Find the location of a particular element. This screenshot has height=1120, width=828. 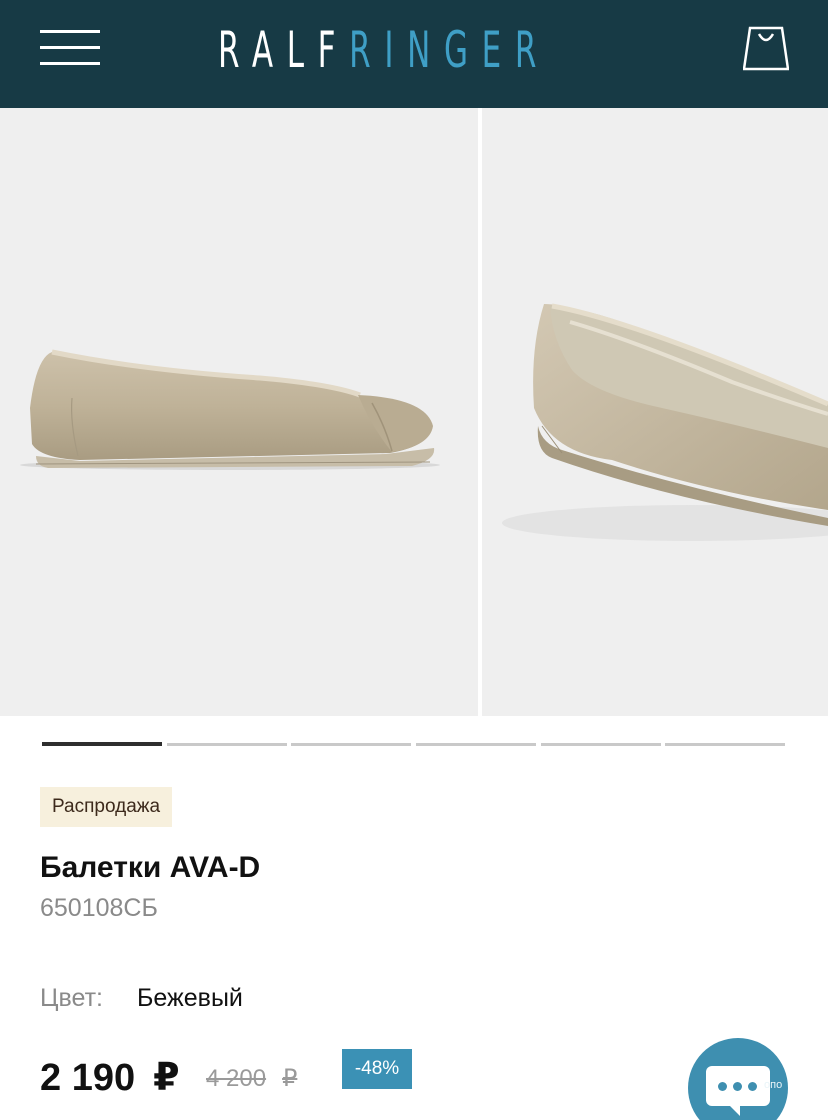

price-amount: 2 190 is located at coordinates (88, 1078).